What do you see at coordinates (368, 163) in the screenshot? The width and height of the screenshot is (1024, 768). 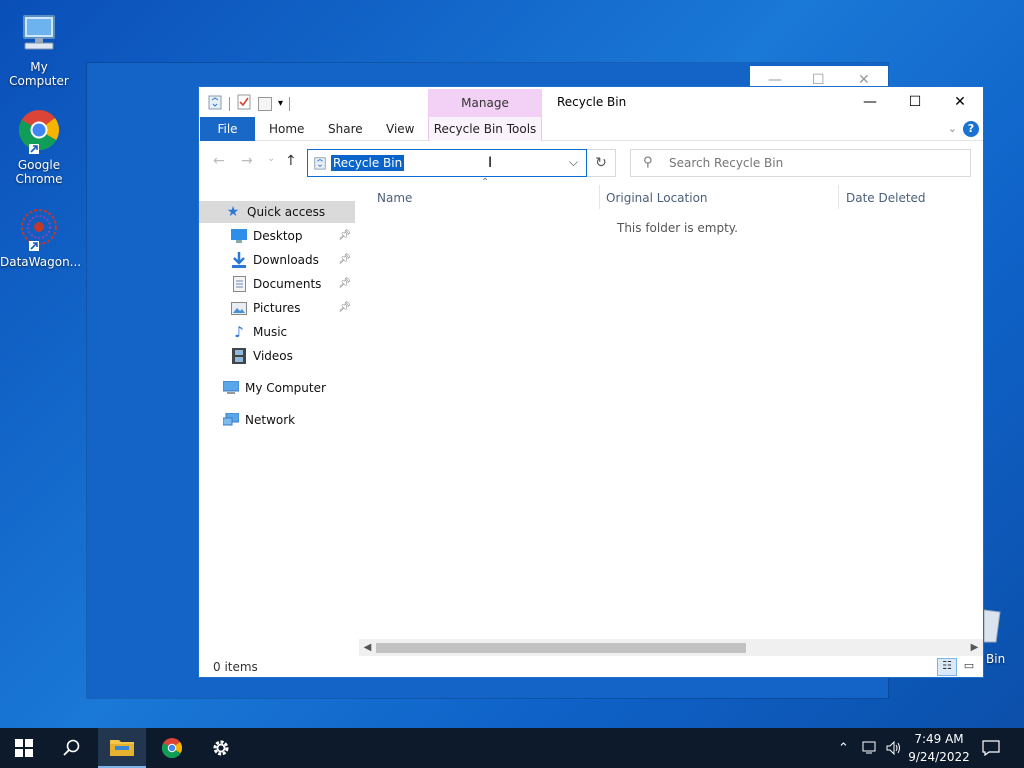 I see `address-text-selected: Recycle Bin` at bounding box center [368, 163].